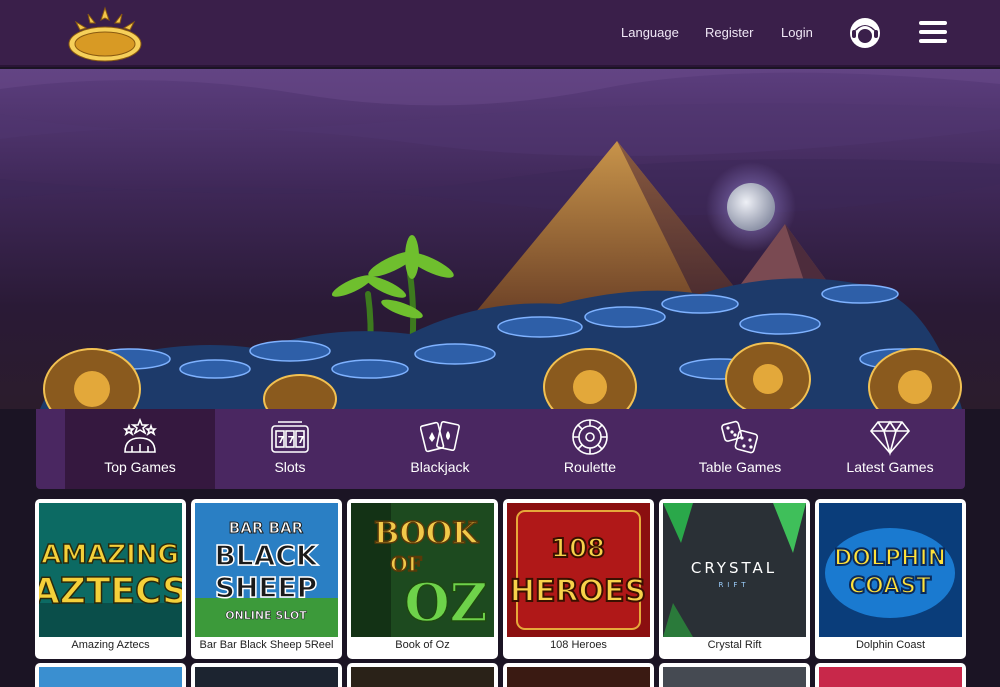  I want to click on art-line: BLACK, so click(266, 555).